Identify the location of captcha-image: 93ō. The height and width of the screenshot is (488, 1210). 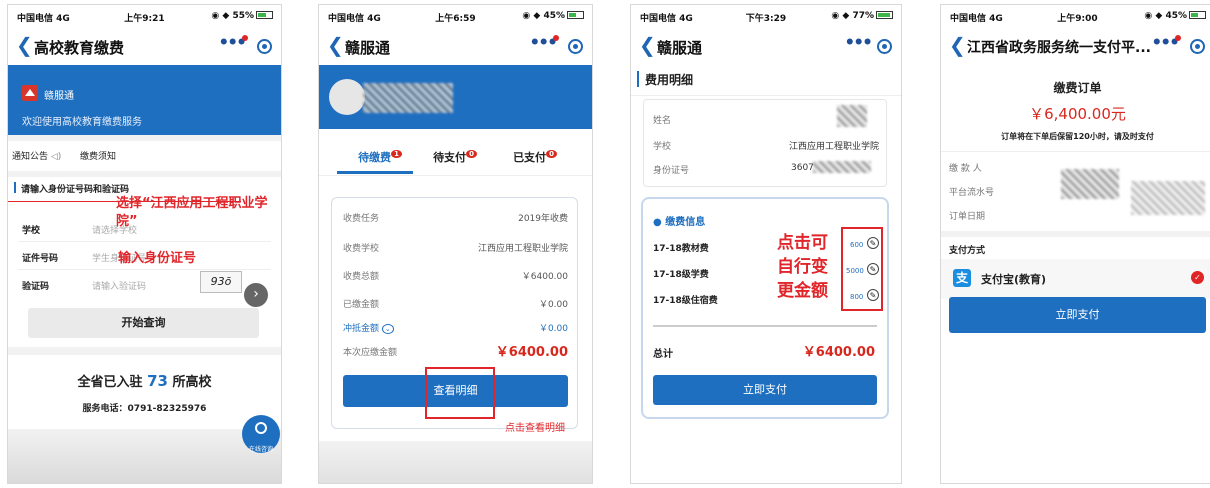
(221, 282).